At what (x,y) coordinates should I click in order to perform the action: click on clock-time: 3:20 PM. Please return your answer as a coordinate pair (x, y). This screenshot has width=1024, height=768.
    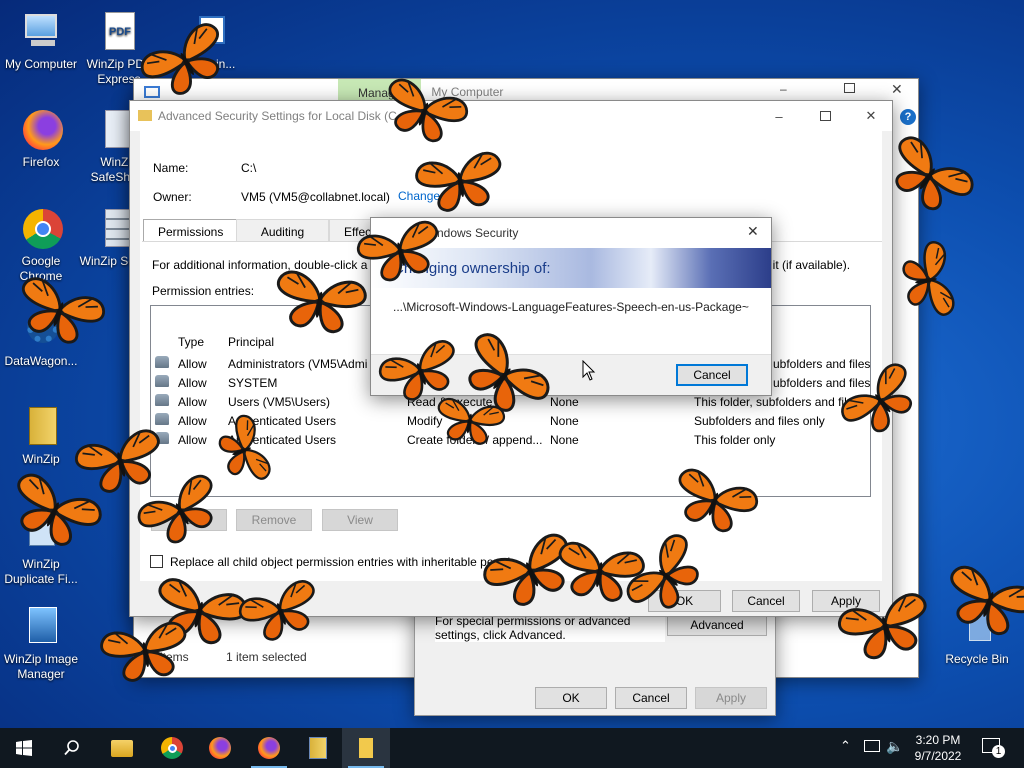
    Looking at the image, I should click on (938, 740).